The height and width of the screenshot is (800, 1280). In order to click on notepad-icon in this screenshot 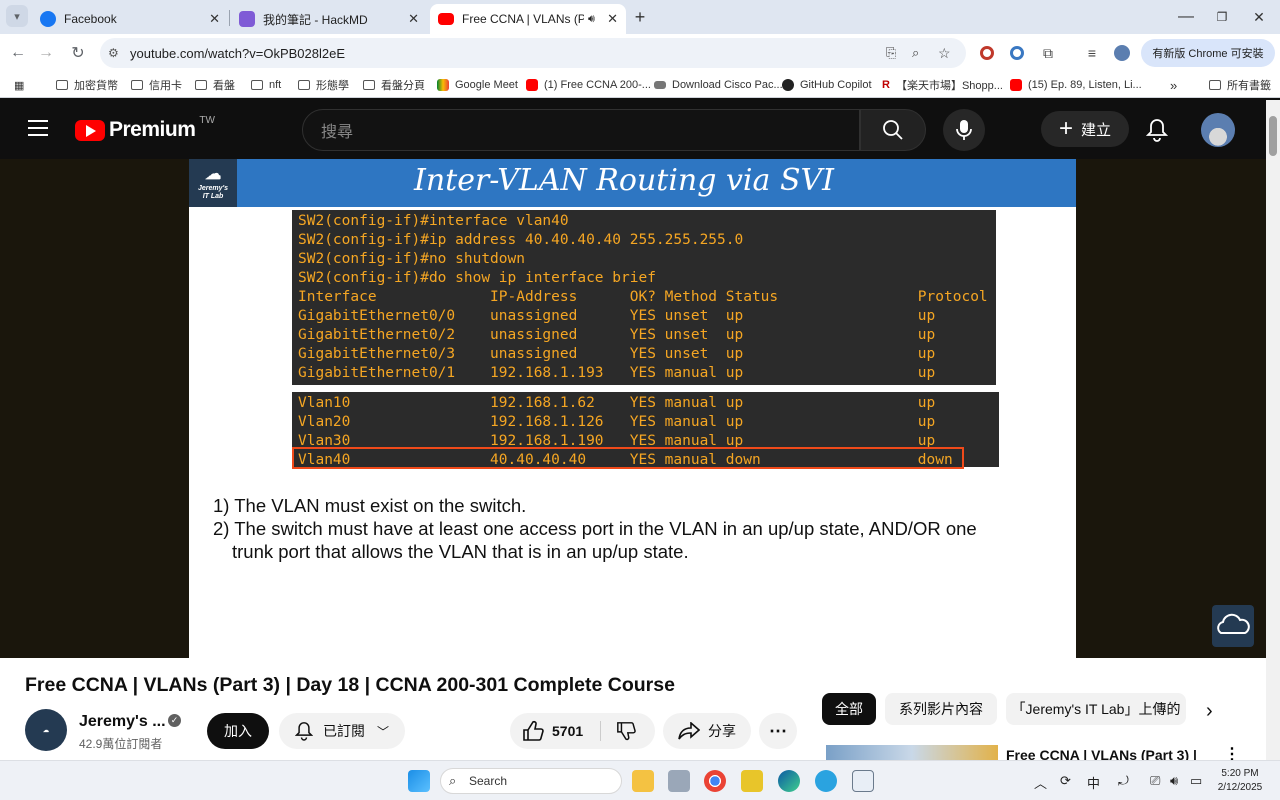, I will do `click(863, 781)`.